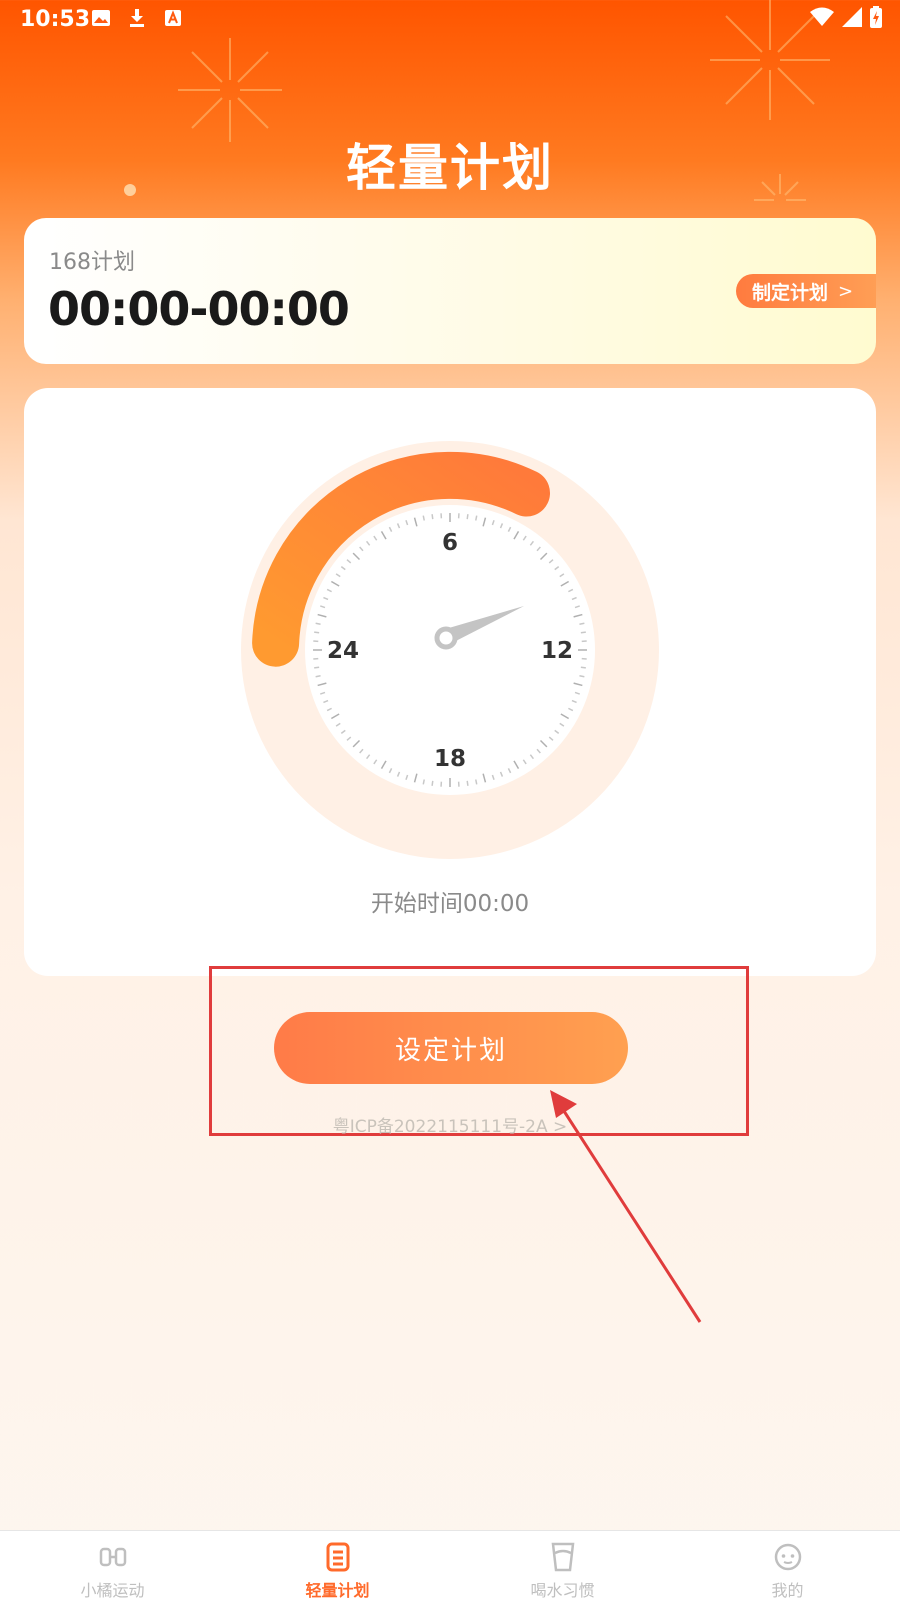 This screenshot has height=1601, width=900. Describe the element at coordinates (563, 1557) in the screenshot. I see `water-cup-icon` at that location.